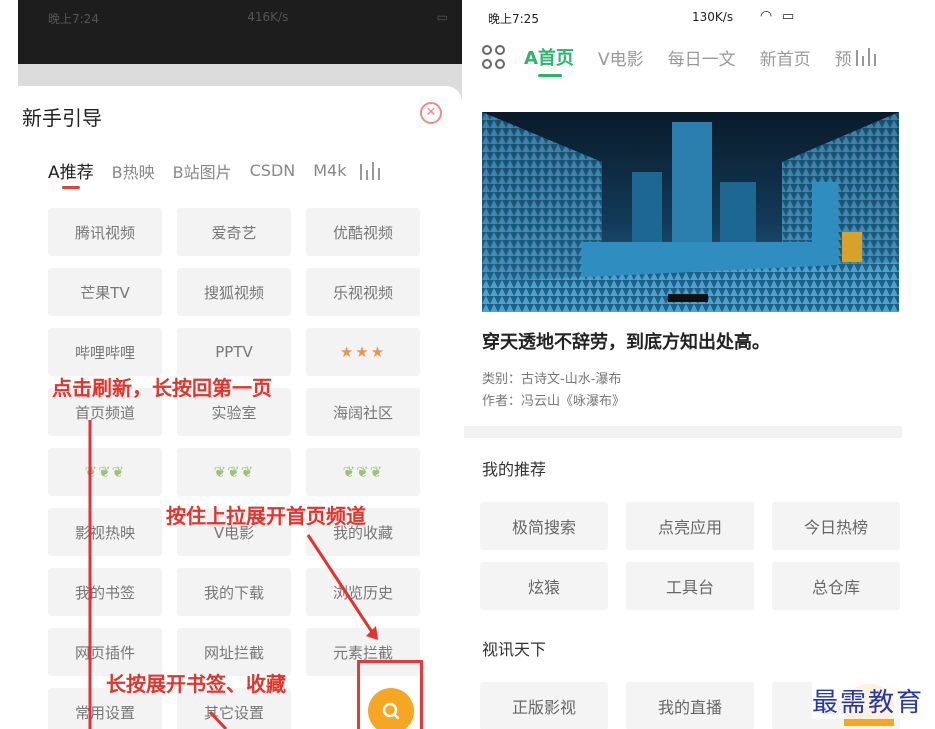 Image resolution: width=935 pixels, height=729 pixels. I want to click on app-tile: 总仓库, so click(836, 586).